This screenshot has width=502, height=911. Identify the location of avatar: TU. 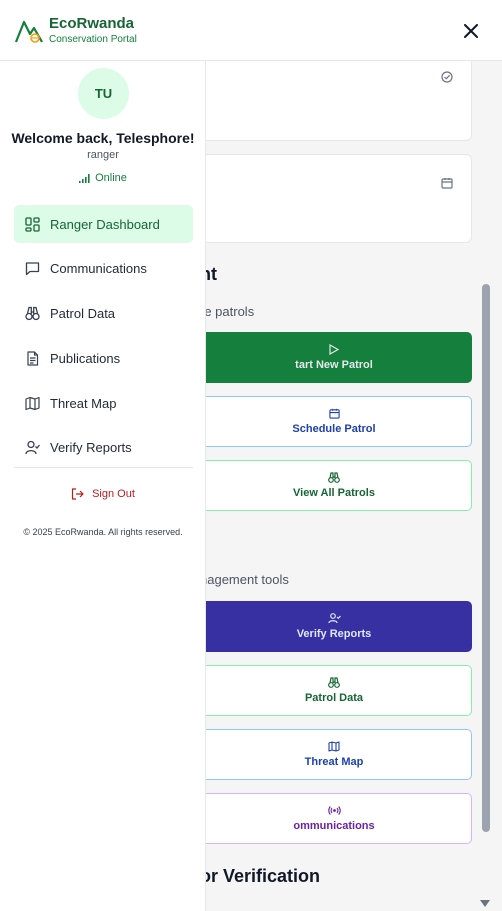
(103, 93).